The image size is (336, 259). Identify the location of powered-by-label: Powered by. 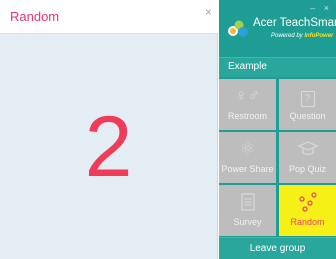
(287, 36).